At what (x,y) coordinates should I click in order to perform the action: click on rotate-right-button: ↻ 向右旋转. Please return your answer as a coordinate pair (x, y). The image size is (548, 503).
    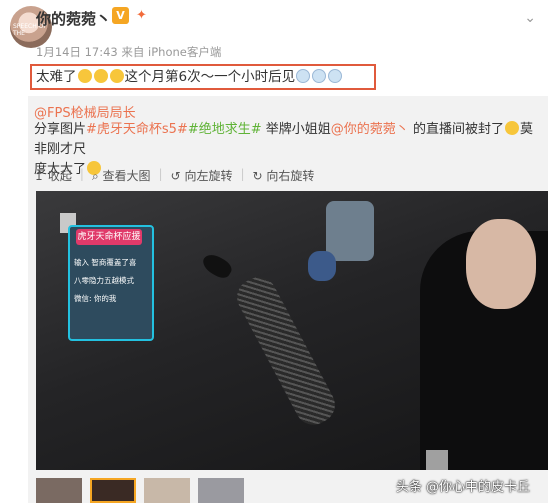
    Looking at the image, I should click on (284, 175).